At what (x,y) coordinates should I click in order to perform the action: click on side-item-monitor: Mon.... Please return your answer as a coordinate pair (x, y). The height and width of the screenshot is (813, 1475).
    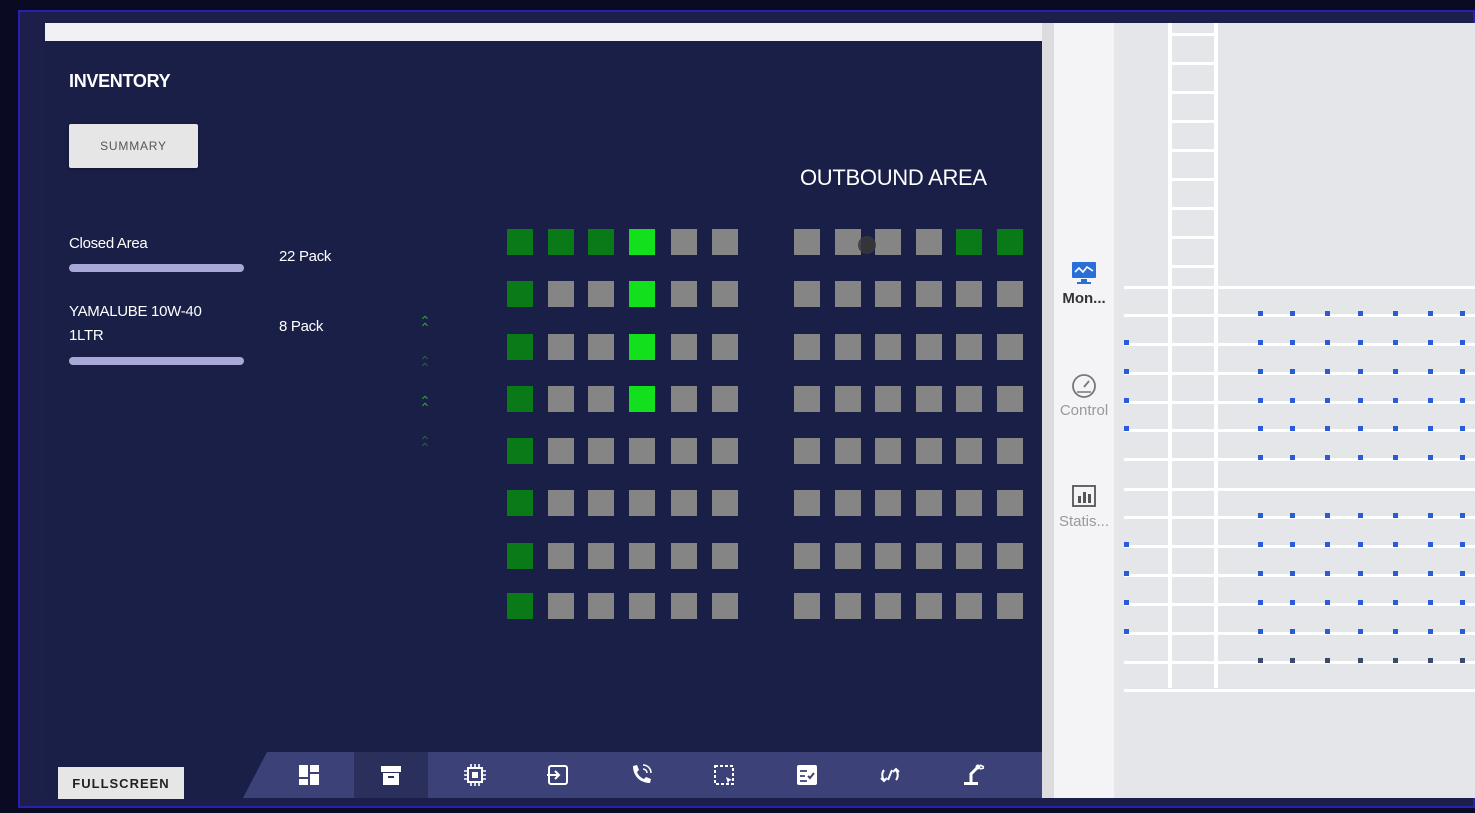
    Looking at the image, I should click on (1084, 283).